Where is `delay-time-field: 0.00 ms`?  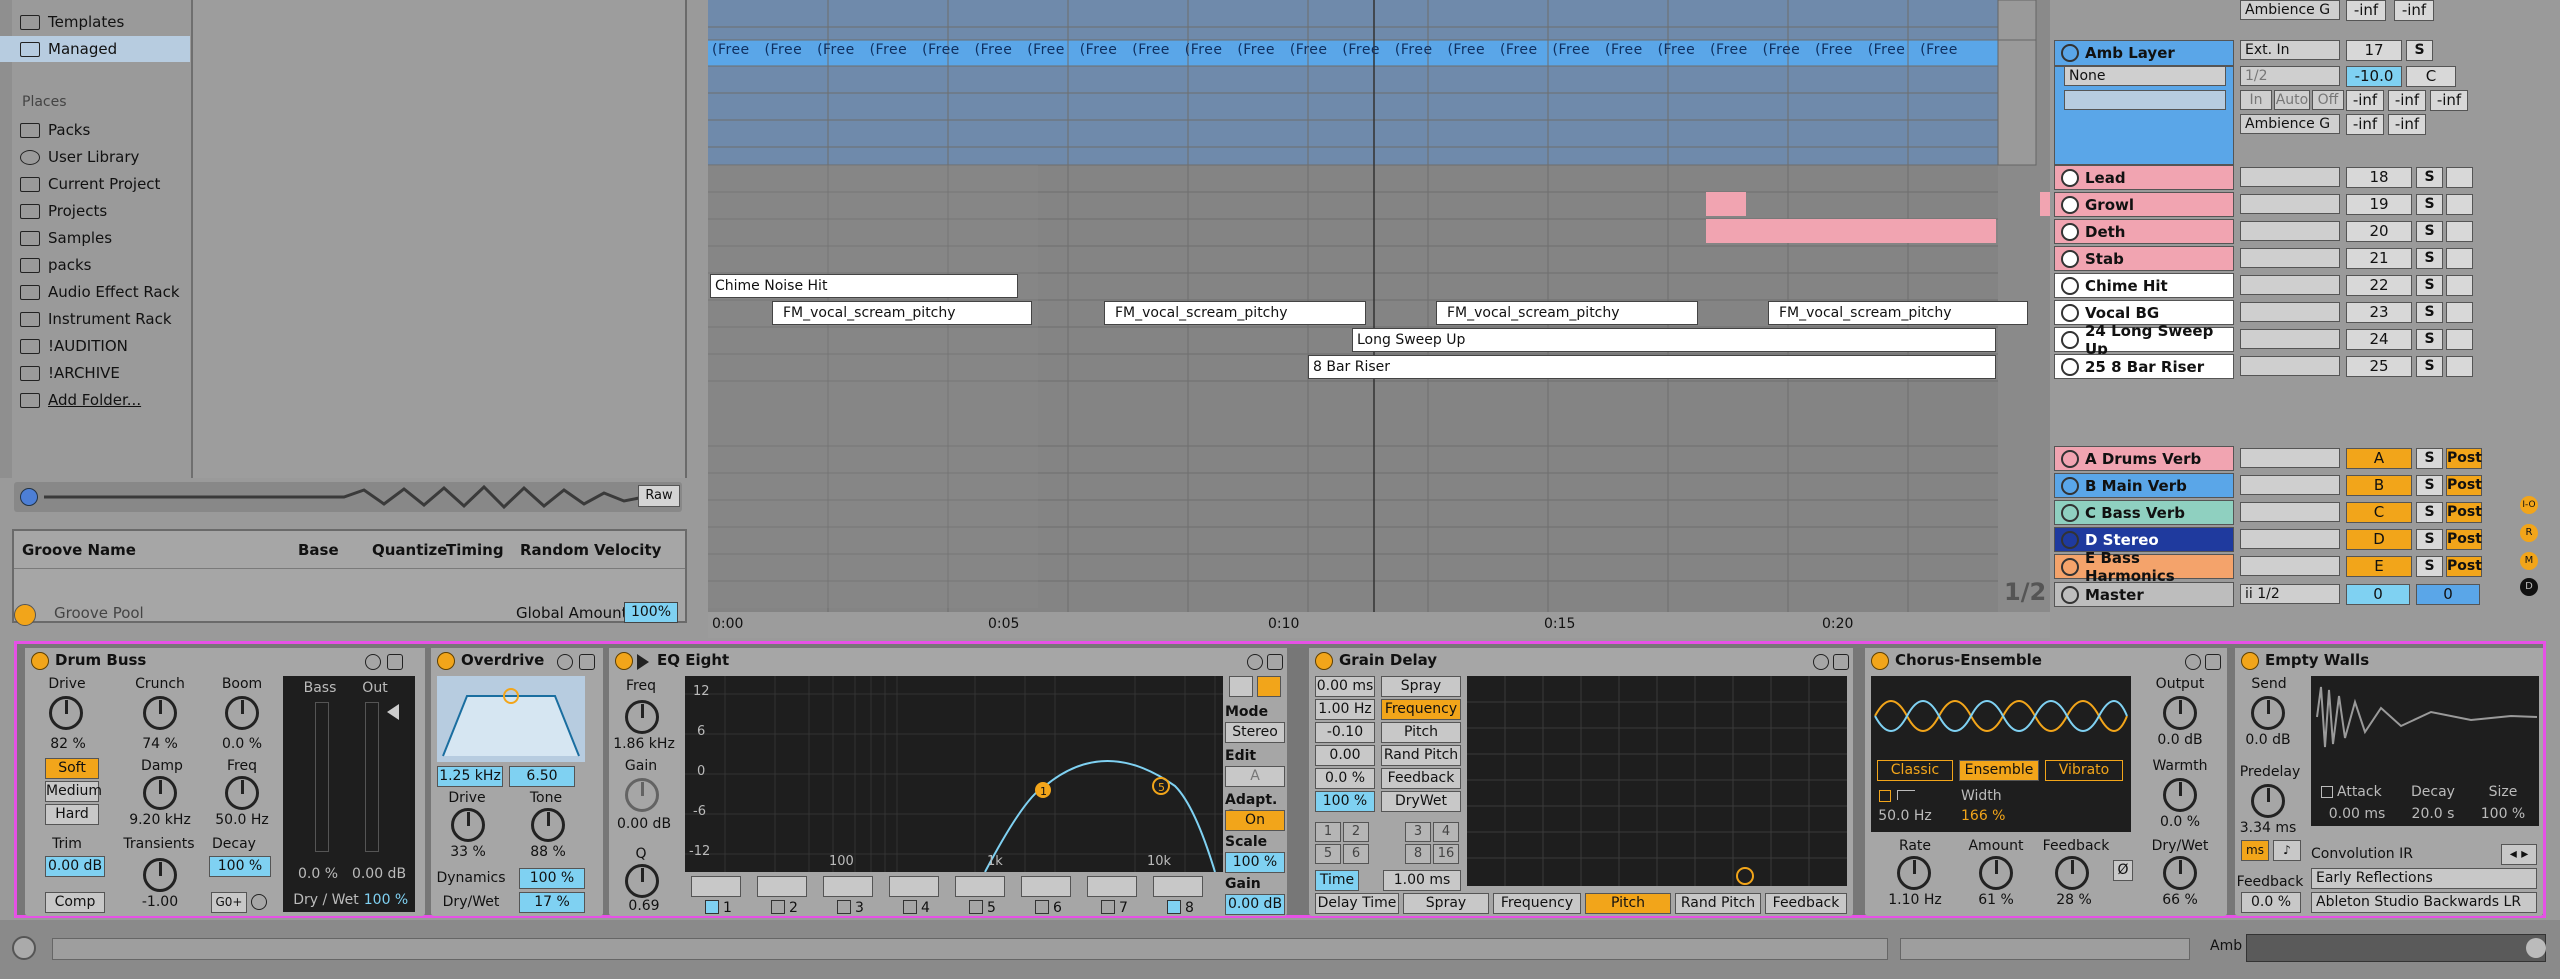
delay-time-field: 0.00 ms is located at coordinates (1345, 686).